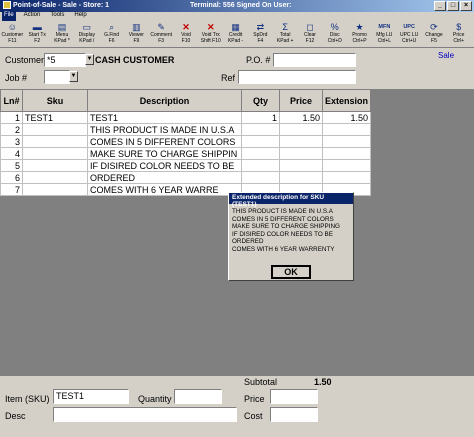 This screenshot has height=437, width=474. I want to click on customer-dropdown-icon: ▼, so click(89, 59).